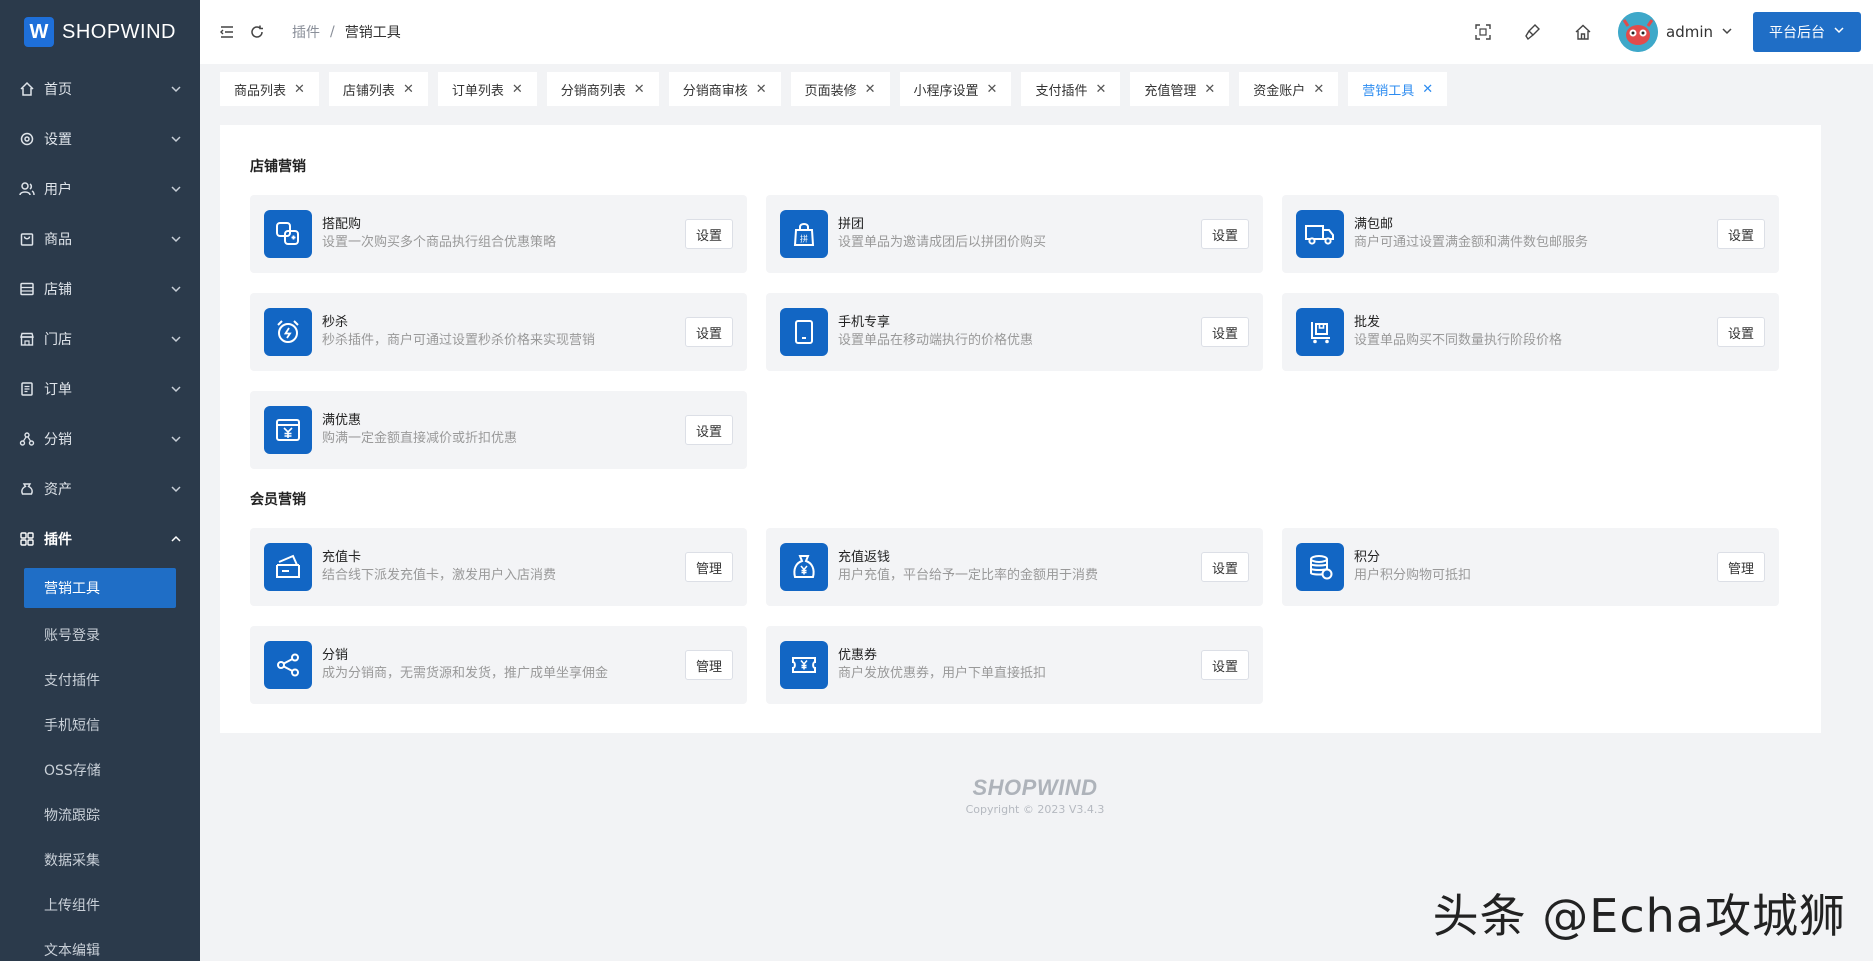 The height and width of the screenshot is (961, 1873). Describe the element at coordinates (1583, 32) in the screenshot. I see `home-icon` at that location.